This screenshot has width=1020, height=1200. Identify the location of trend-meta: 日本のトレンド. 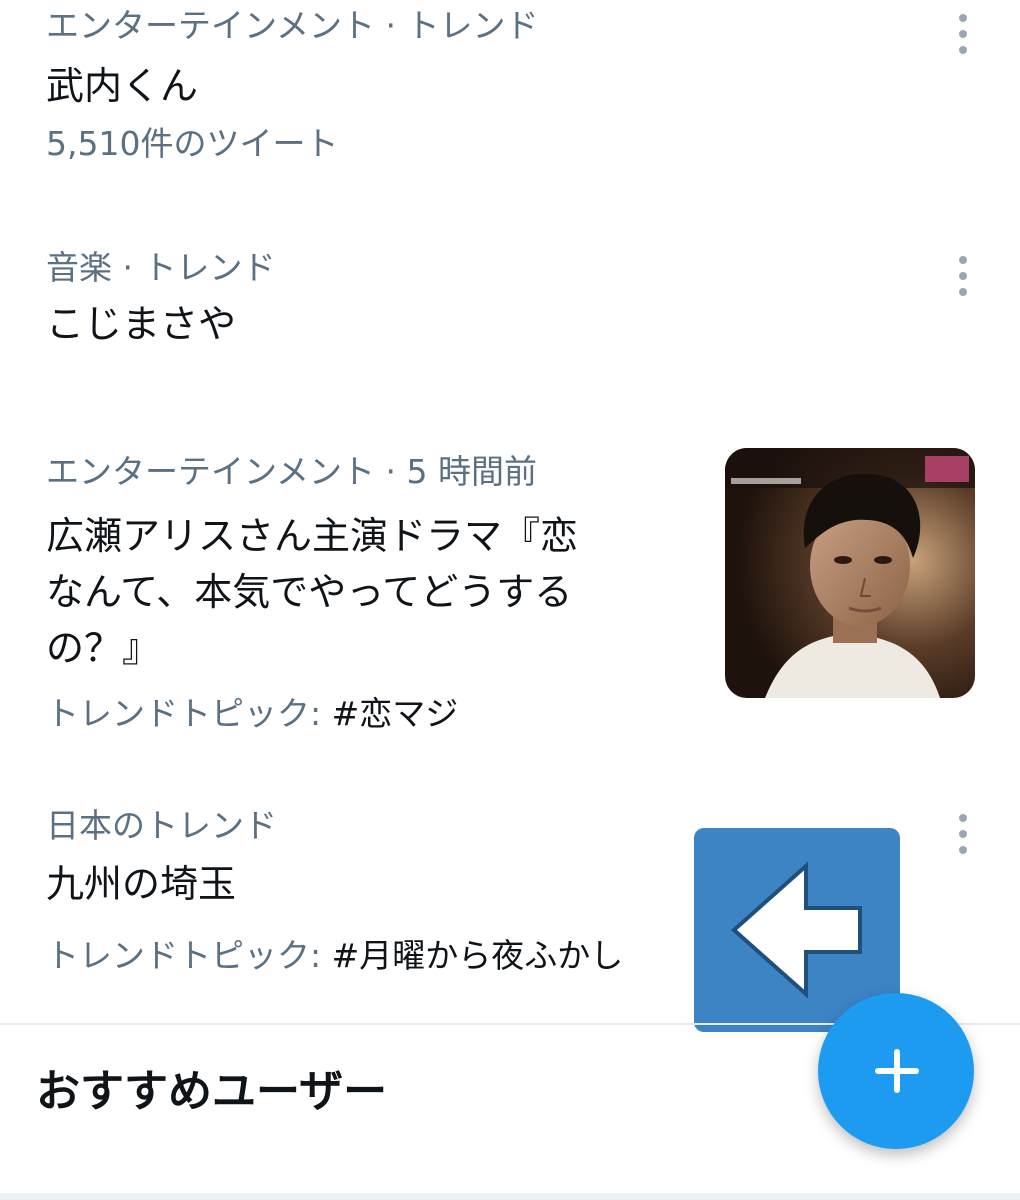
(161, 825).